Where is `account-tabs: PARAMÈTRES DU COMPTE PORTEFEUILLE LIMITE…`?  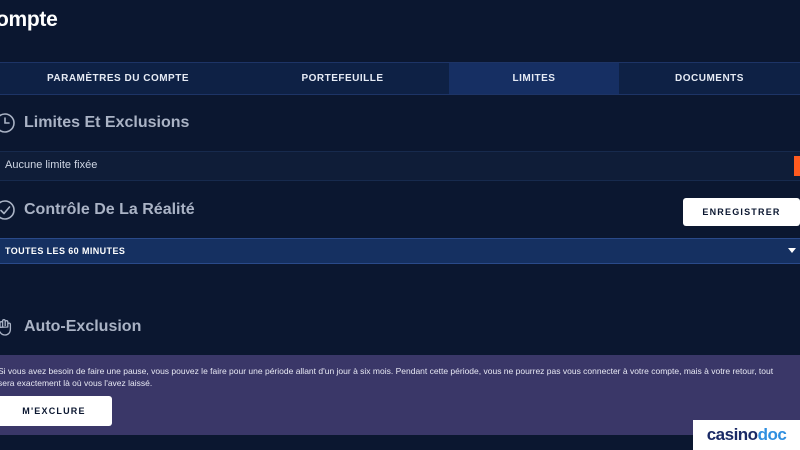
account-tabs: PARAMÈTRES DU COMPTE PORTEFEUILLE LIMITE… is located at coordinates (400, 78).